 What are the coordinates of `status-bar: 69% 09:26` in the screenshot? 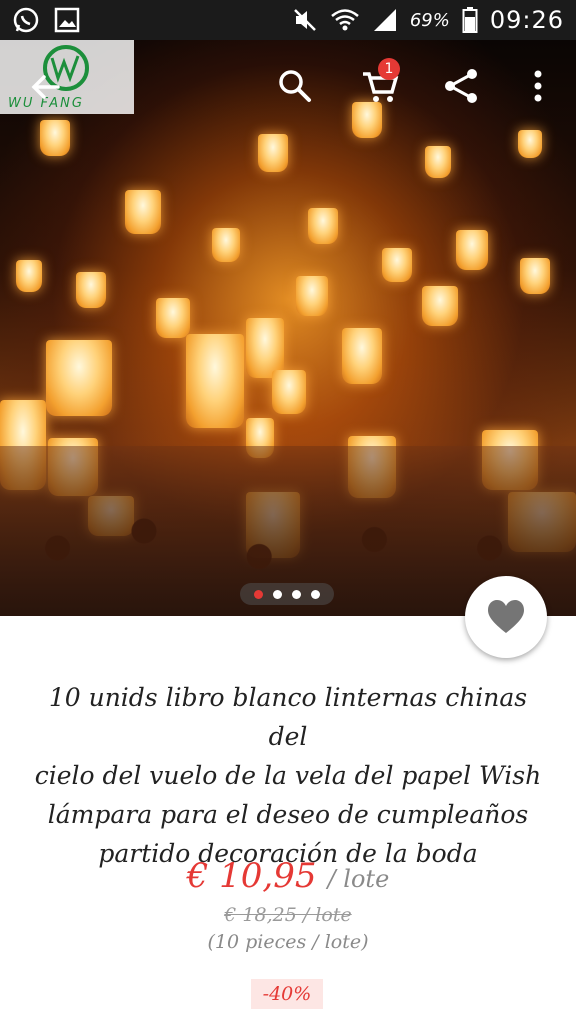 It's located at (288, 20).